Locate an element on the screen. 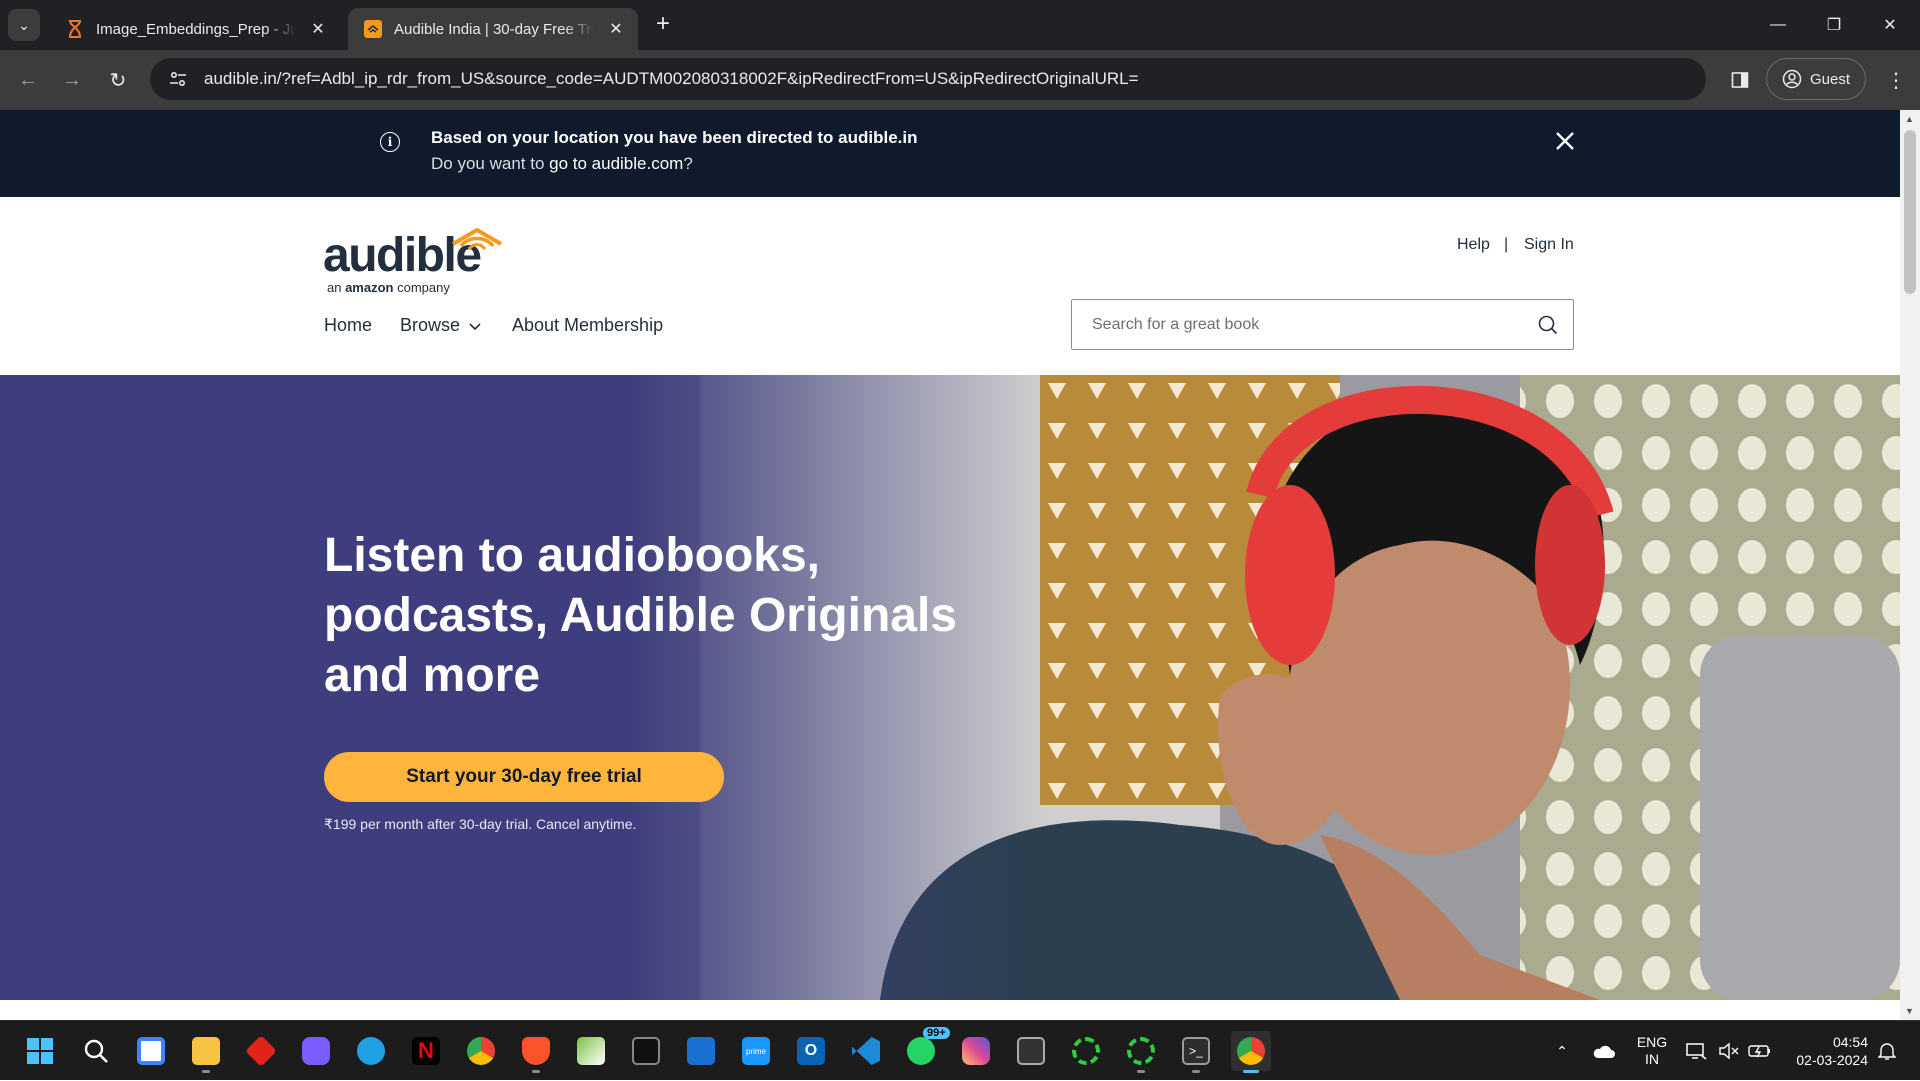 The width and height of the screenshot is (1920, 1081). tab-title: Audible India | 30-day Free Trial is located at coordinates (494, 29).